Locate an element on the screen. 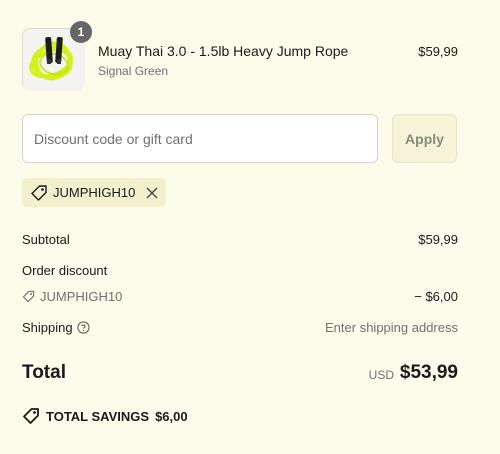 The image size is (500, 454). order-discount-row: Order discount is located at coordinates (240, 271).